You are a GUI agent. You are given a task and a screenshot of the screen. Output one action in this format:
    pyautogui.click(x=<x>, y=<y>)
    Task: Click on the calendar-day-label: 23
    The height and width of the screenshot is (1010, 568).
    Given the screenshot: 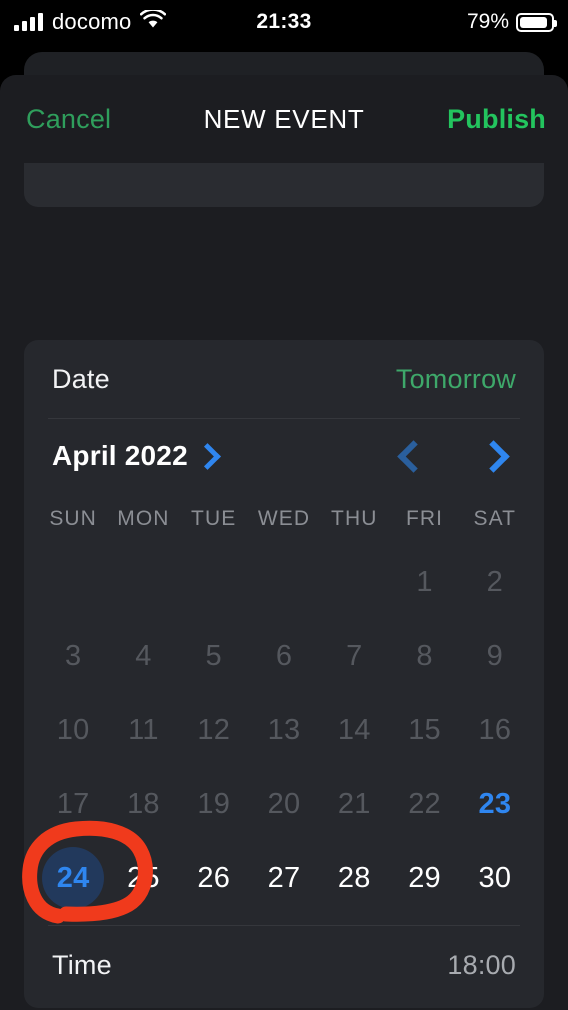 What is the action you would take?
    pyautogui.click(x=495, y=803)
    